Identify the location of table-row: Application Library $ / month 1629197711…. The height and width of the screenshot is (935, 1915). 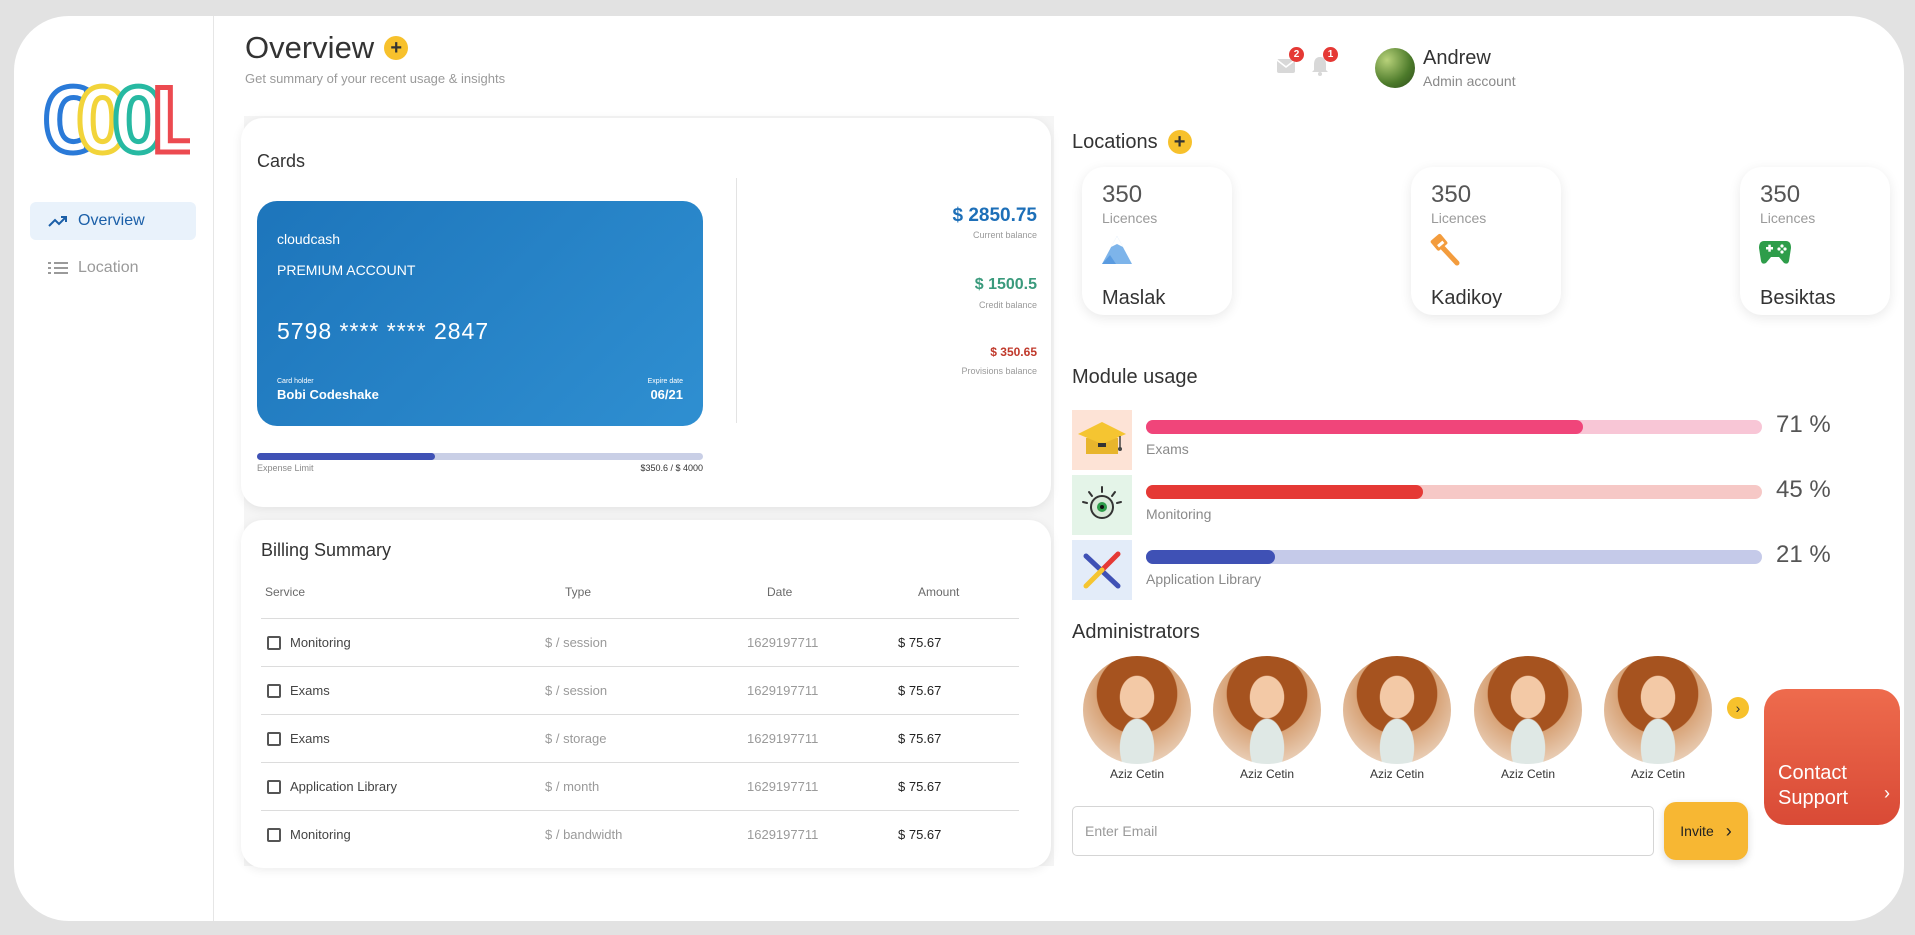
(640, 786).